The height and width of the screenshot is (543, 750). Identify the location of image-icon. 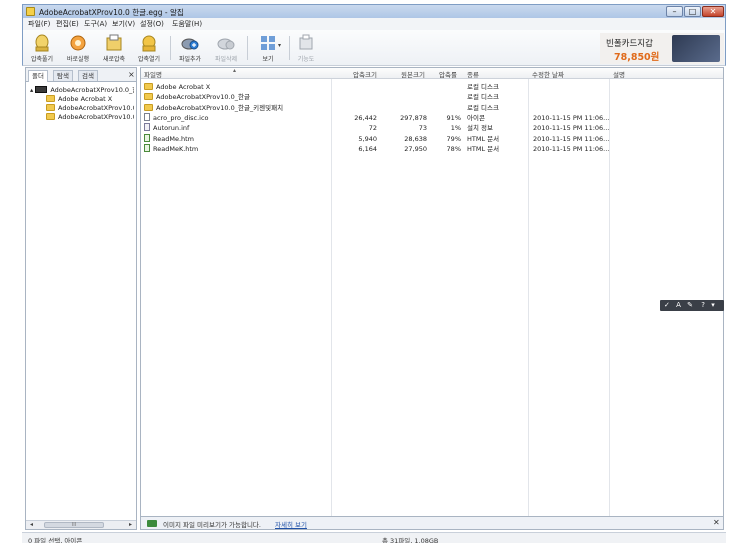
(152, 523).